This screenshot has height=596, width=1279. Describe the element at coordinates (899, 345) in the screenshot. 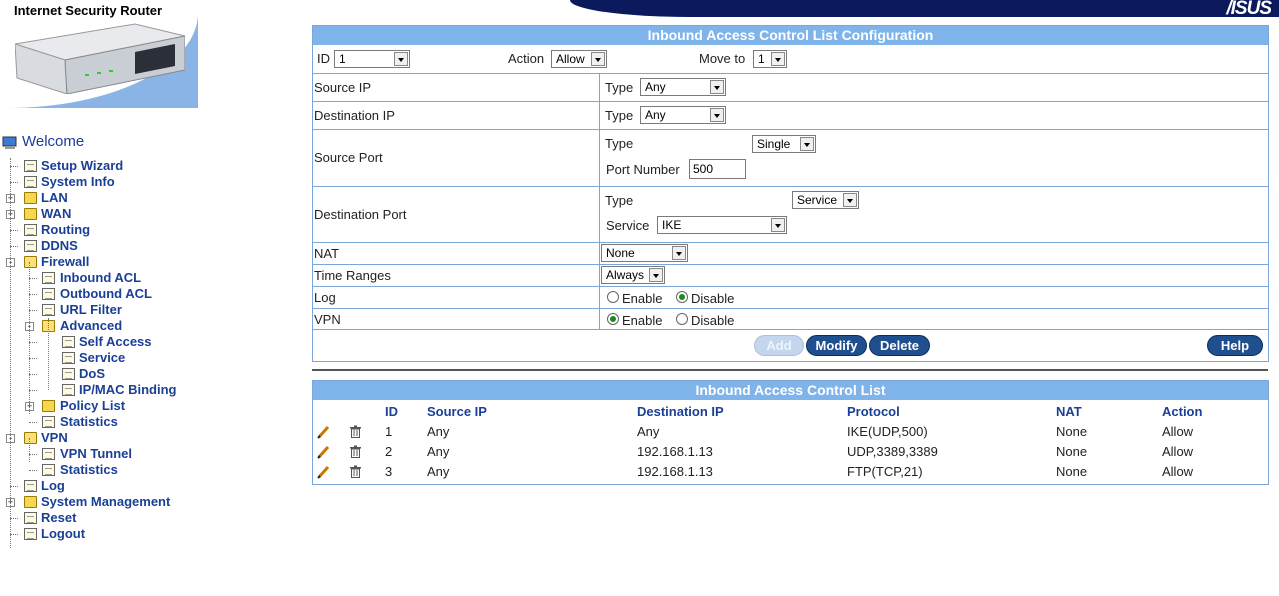

I see `delete-button: Delete` at that location.